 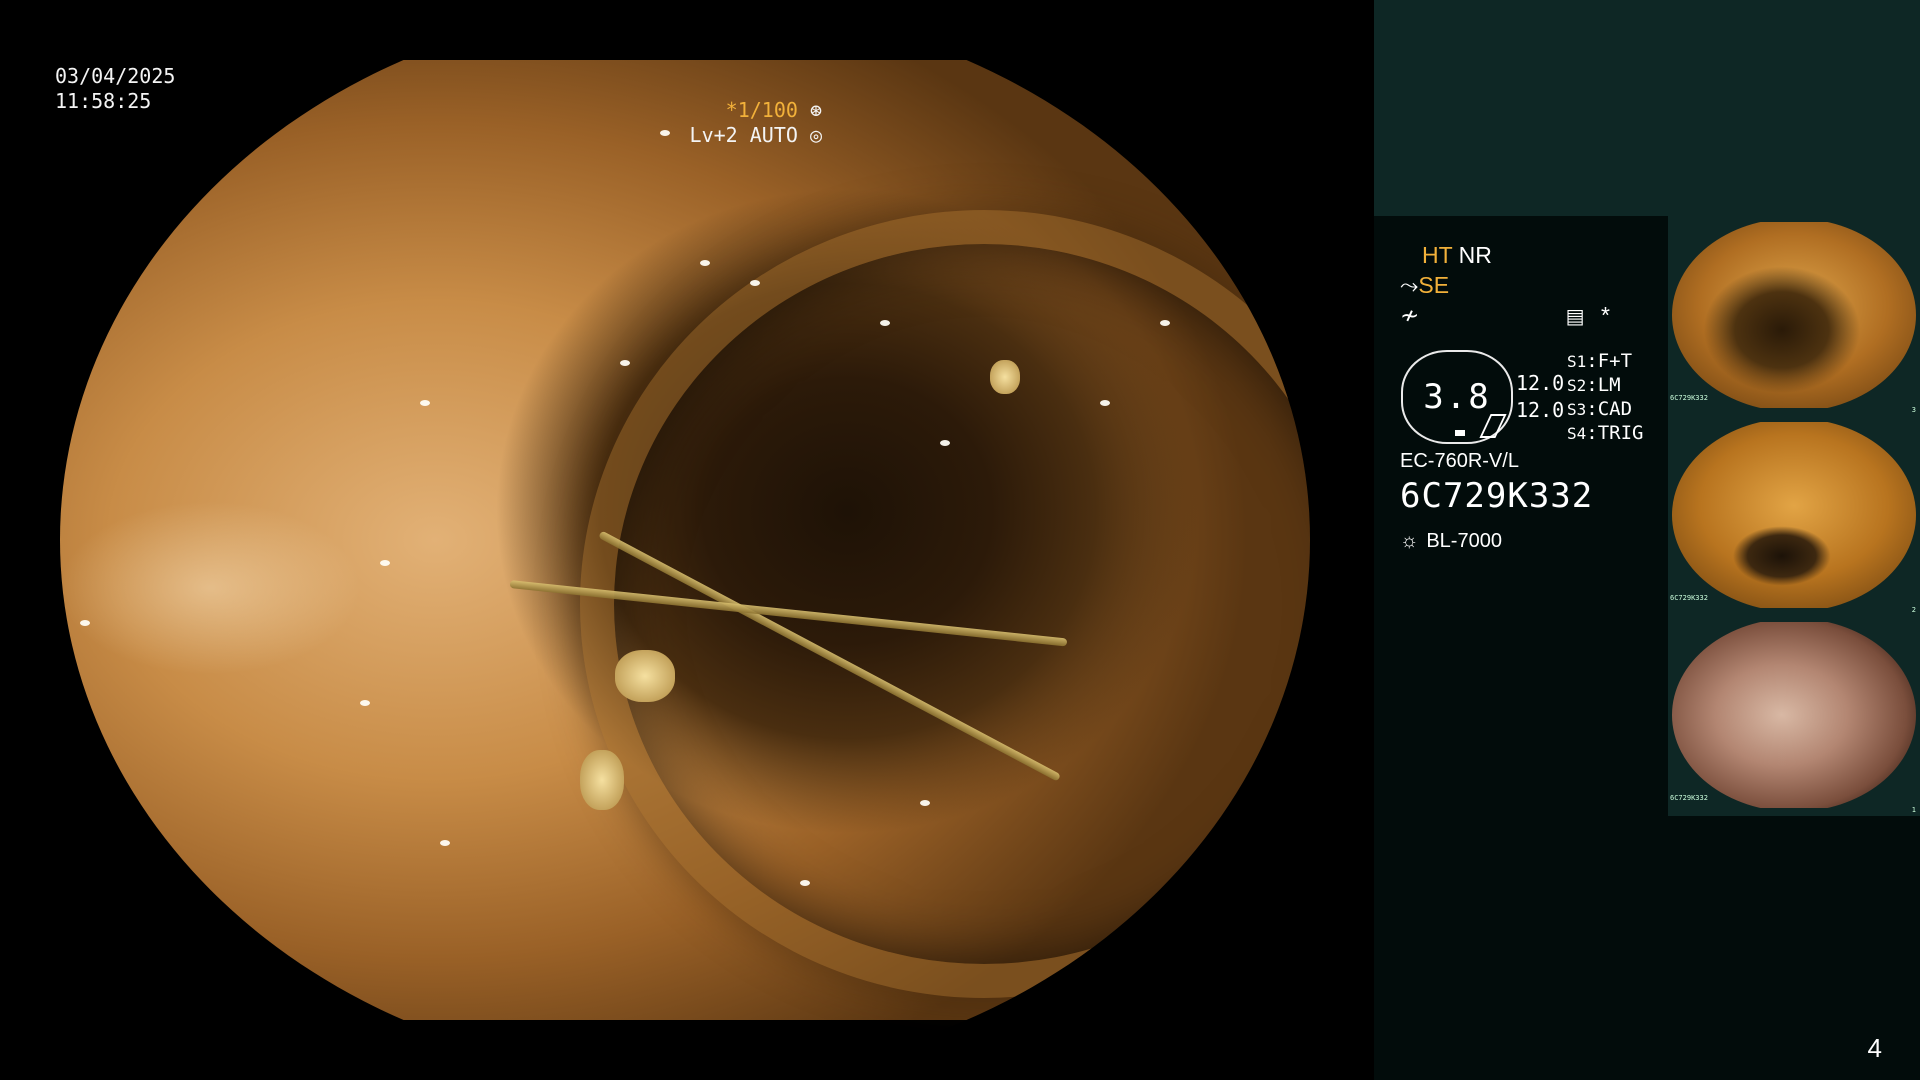 What do you see at coordinates (743, 135) in the screenshot?
I see `brightness-level: Lv+2 AUTO` at bounding box center [743, 135].